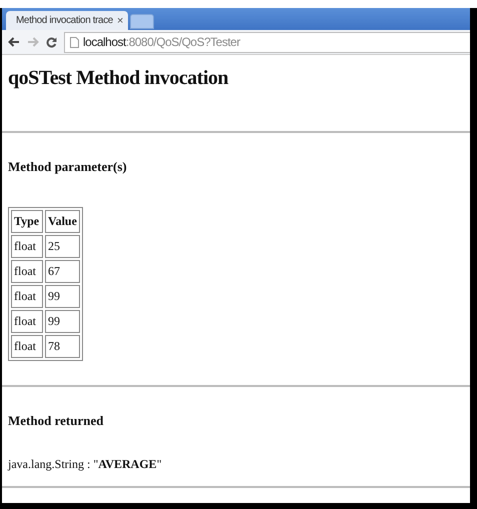  I want to click on url-host: localhost, so click(104, 42).